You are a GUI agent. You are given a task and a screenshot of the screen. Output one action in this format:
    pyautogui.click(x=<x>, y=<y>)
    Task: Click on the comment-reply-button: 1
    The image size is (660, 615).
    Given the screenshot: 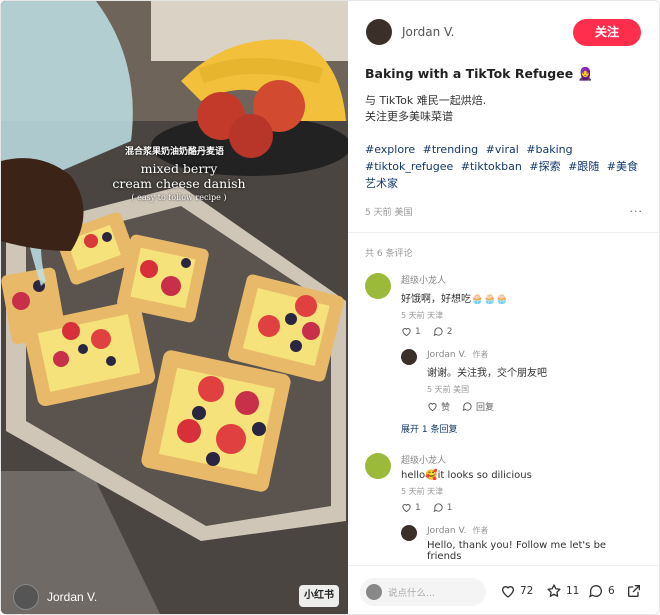 What is the action you would take?
    pyautogui.click(x=443, y=507)
    